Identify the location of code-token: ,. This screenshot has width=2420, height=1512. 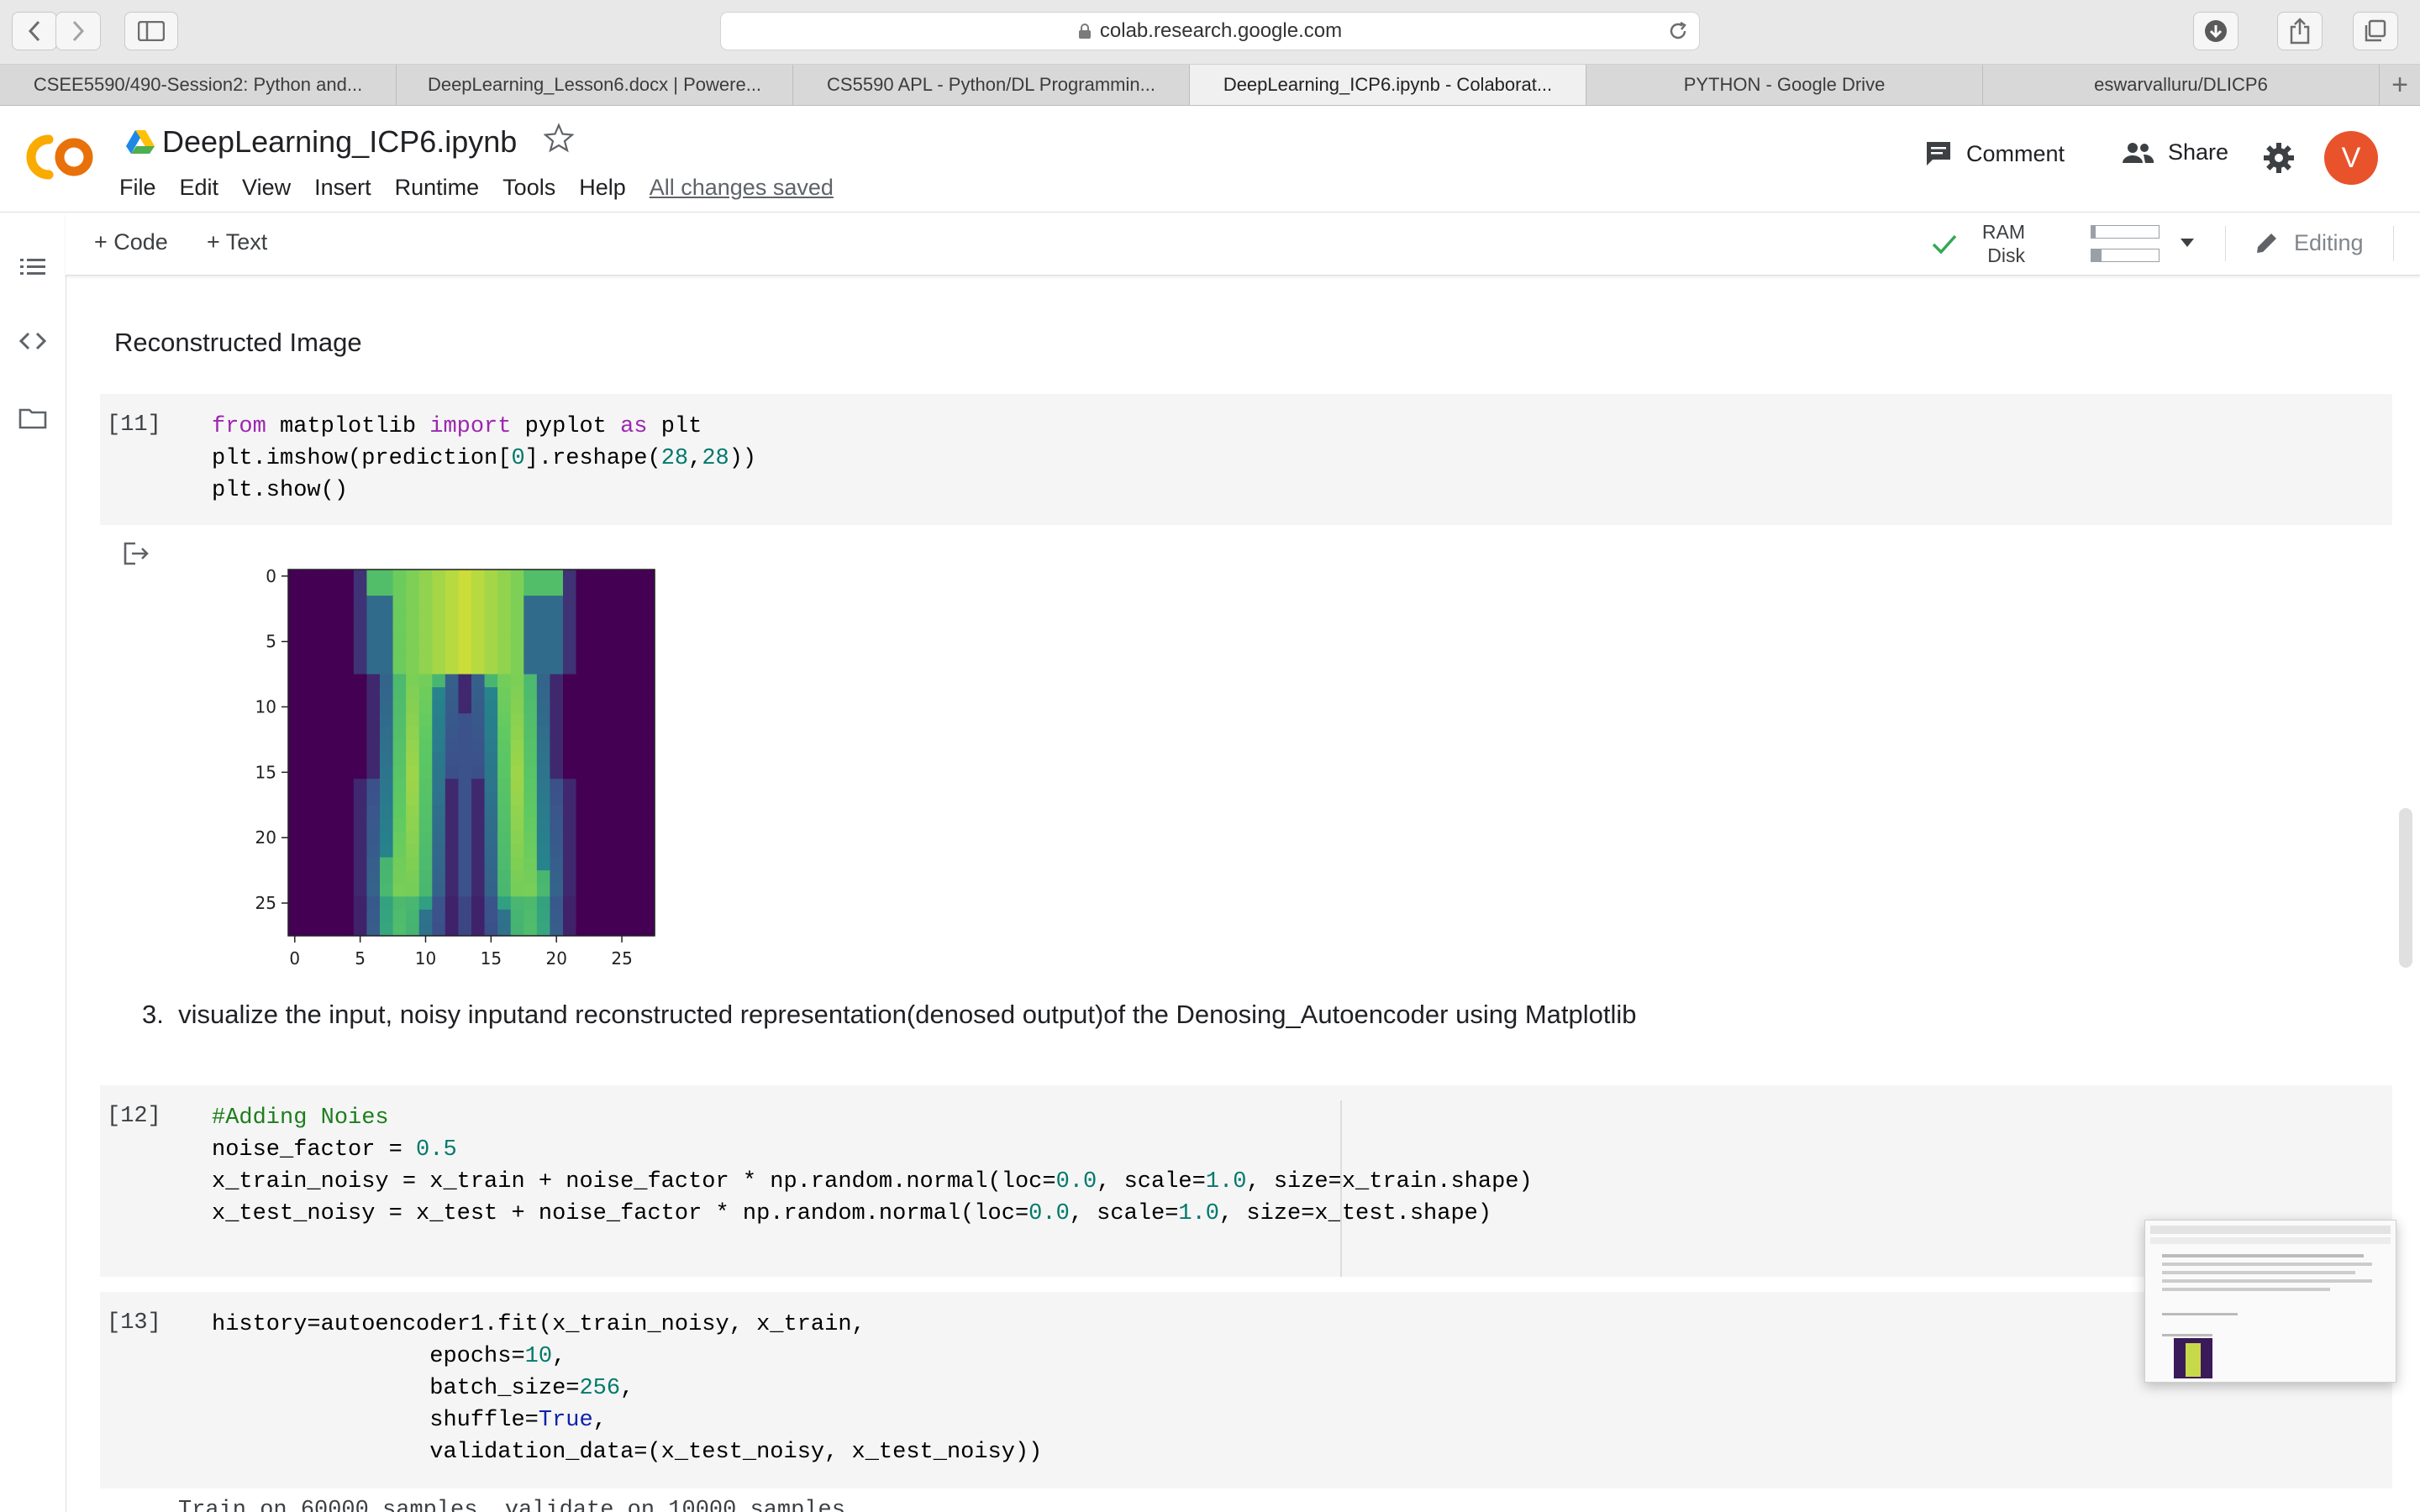
(559, 1356).